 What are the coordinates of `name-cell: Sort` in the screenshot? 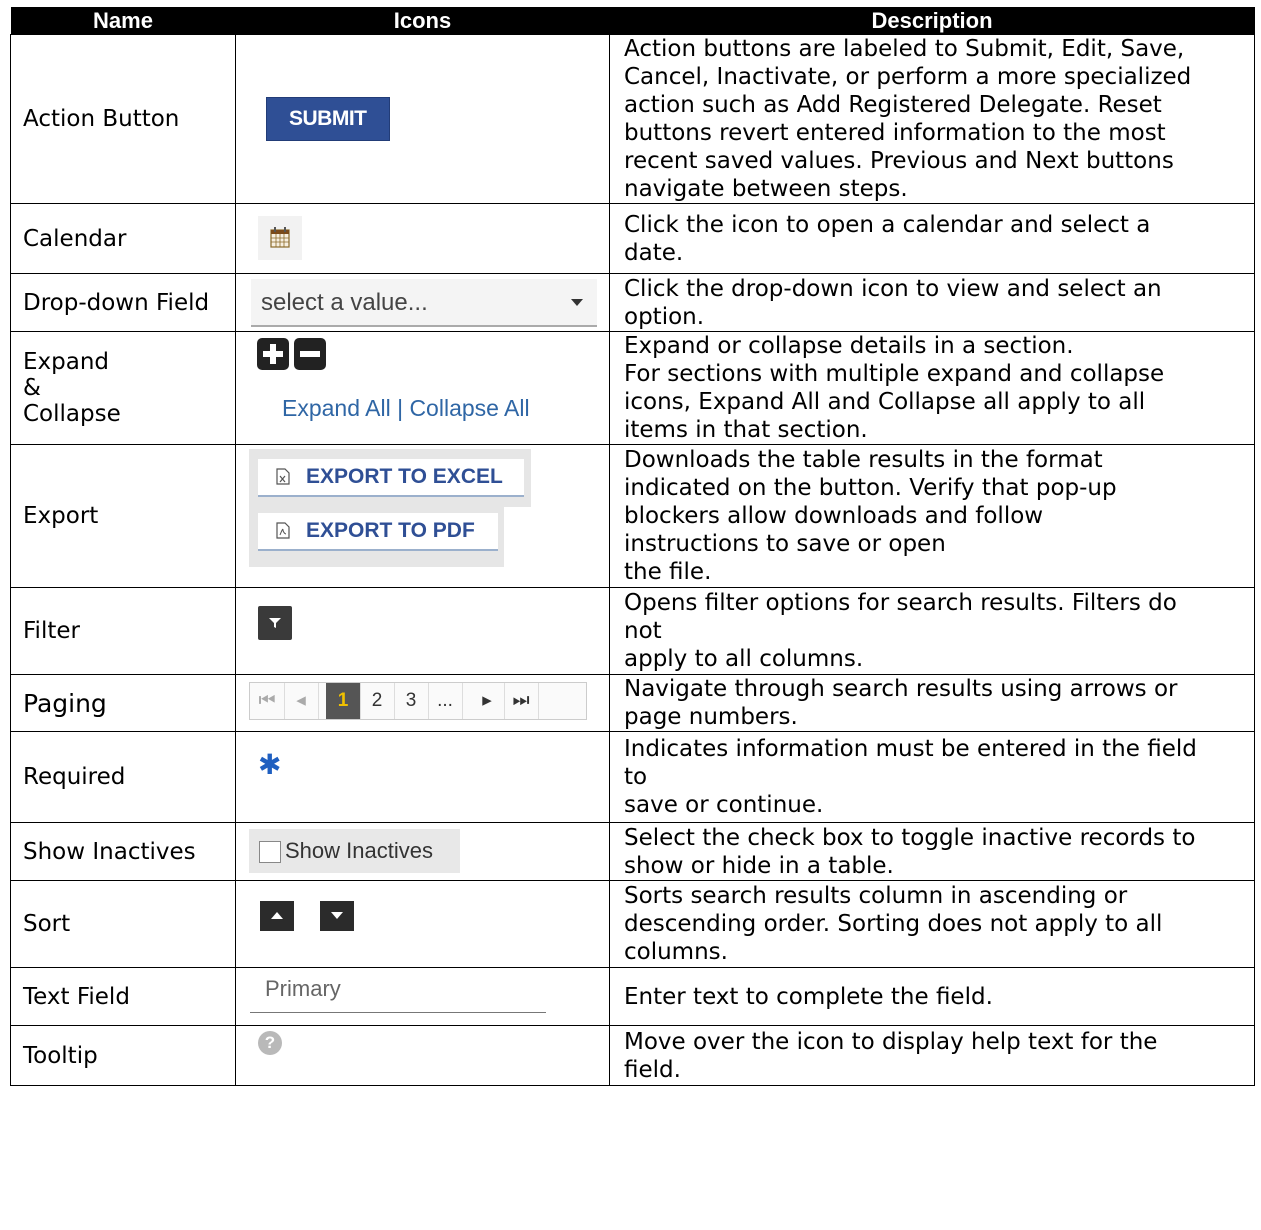 It's located at (123, 924).